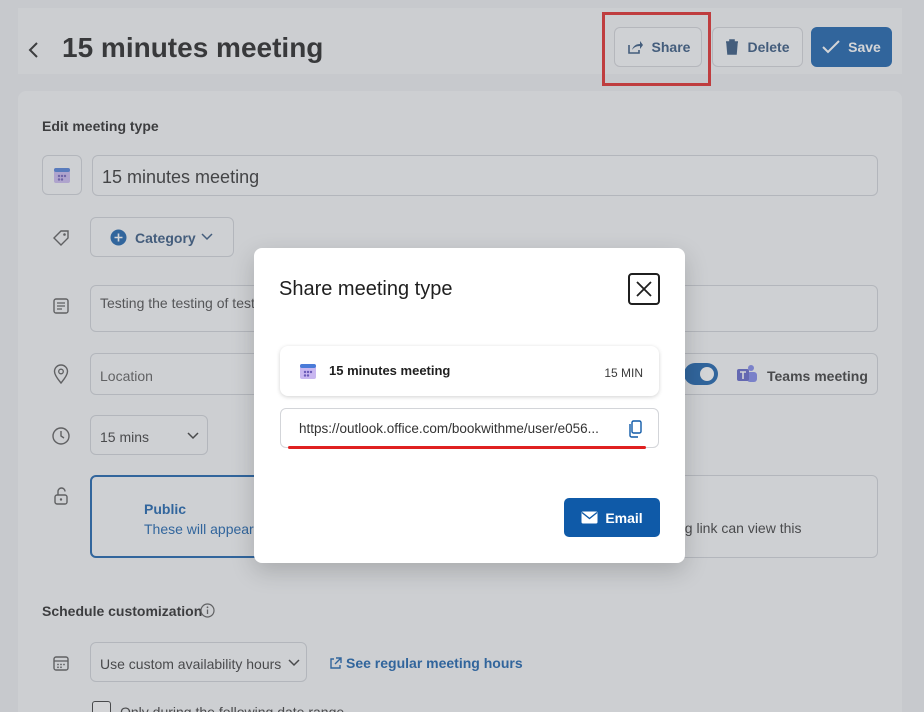  What do you see at coordinates (390, 370) in the screenshot?
I see `modal-meeting-name: 15 minutes meeting` at bounding box center [390, 370].